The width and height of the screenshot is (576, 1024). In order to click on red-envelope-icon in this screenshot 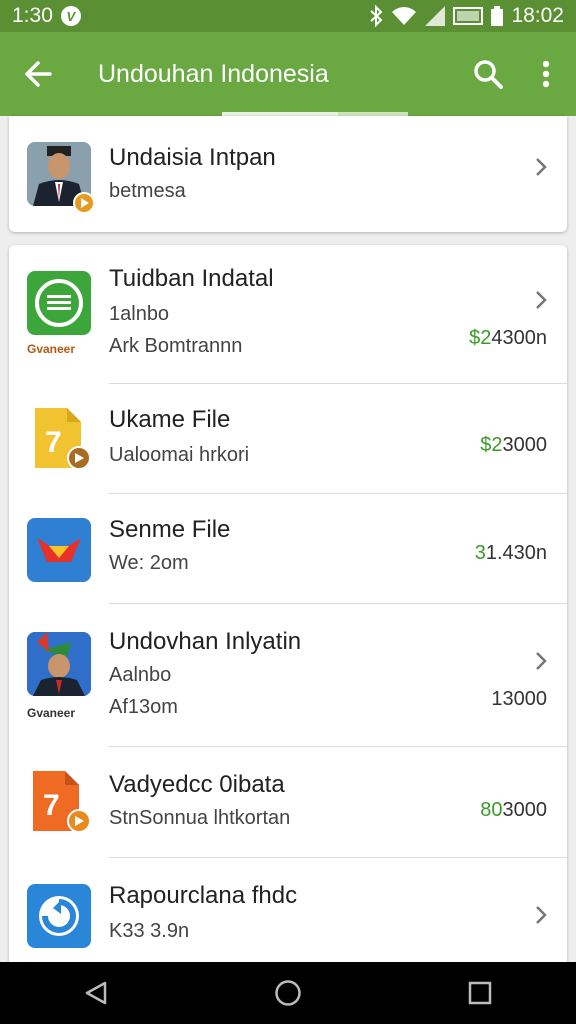, I will do `click(59, 550)`.